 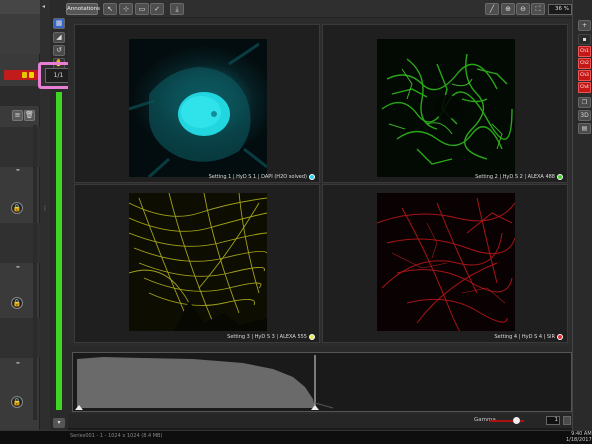 What do you see at coordinates (524, 337) in the screenshot?
I see `channel-label-text: Setting 4 | HyD S 4 | SIR` at bounding box center [524, 337].